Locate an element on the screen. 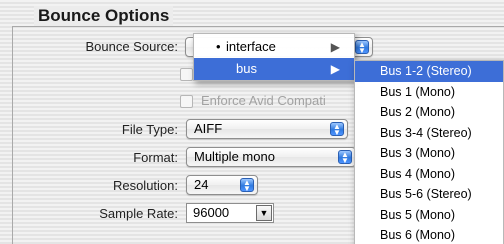  enforce-avid-checkbox is located at coordinates (186, 101).